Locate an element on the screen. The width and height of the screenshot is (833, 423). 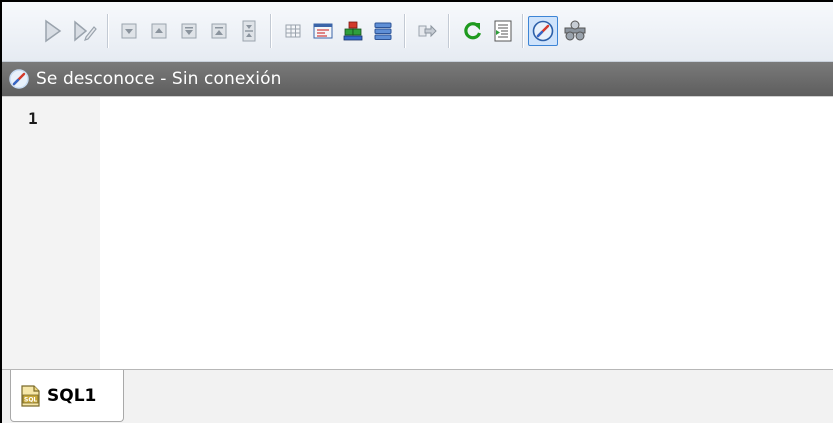
list-view-icon is located at coordinates (383, 31).